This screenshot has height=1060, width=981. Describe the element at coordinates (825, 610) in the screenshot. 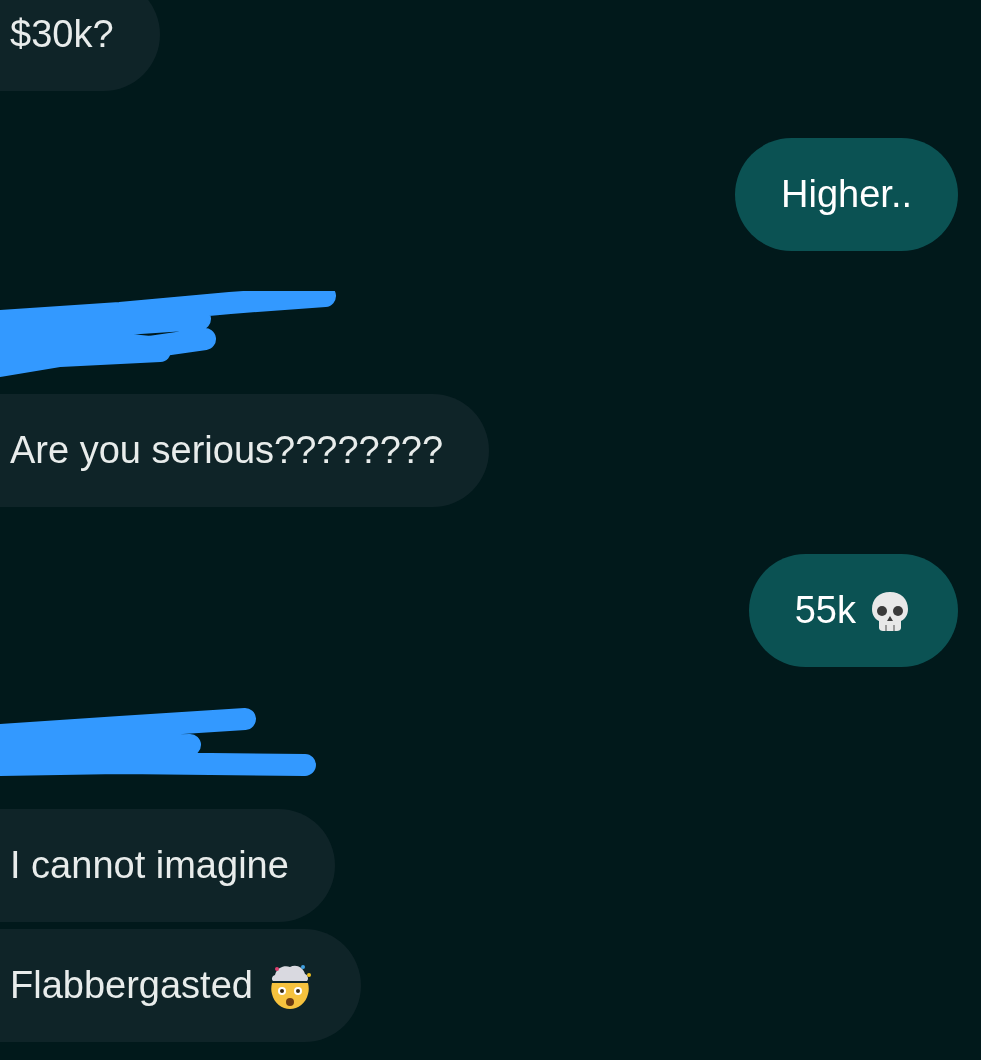

I see `message-text: 55k` at that location.